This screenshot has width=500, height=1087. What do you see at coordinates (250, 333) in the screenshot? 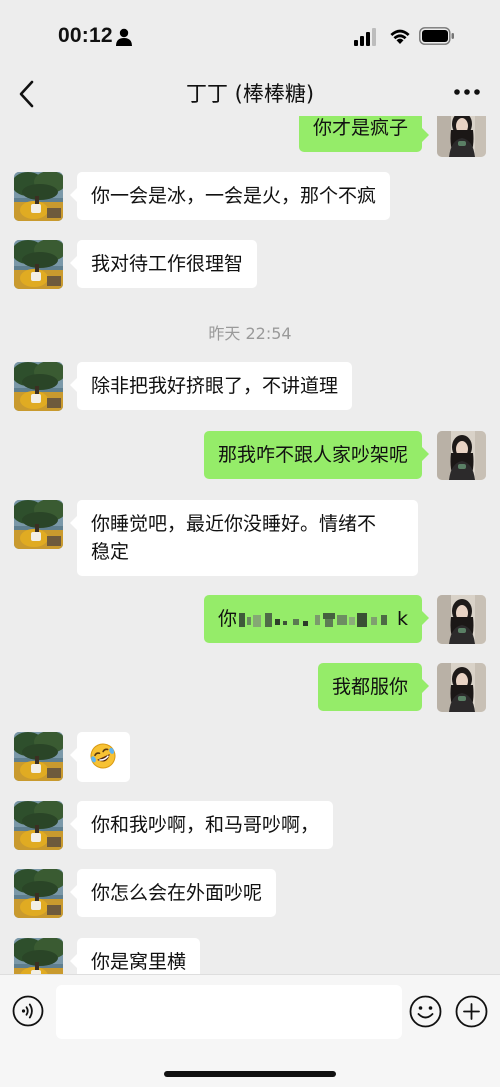
I see `timestamp: 昨天 22:54` at bounding box center [250, 333].